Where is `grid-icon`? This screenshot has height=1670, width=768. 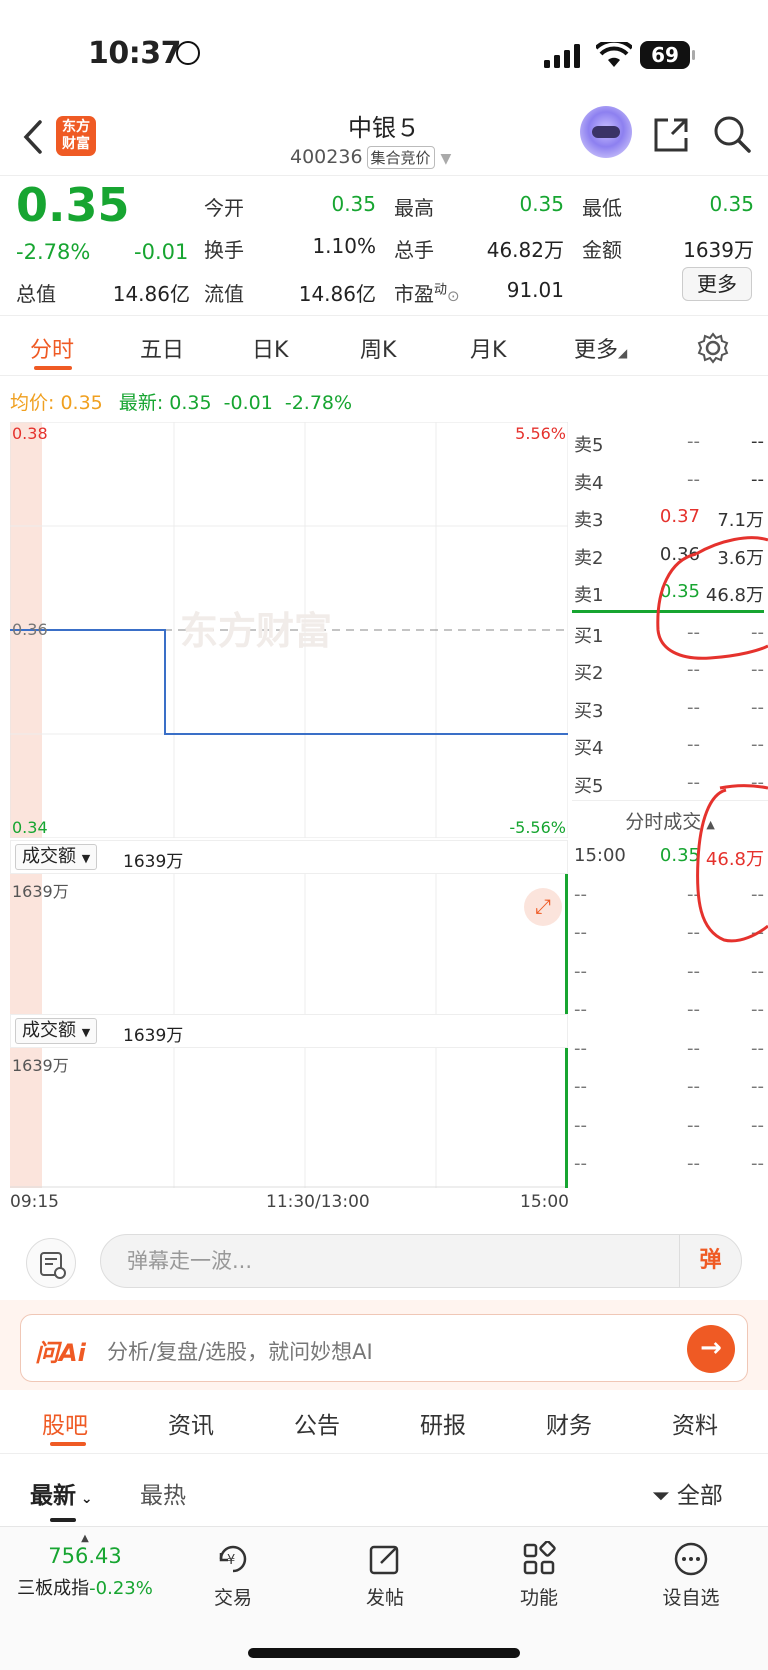
grid-icon is located at coordinates (539, 1558).